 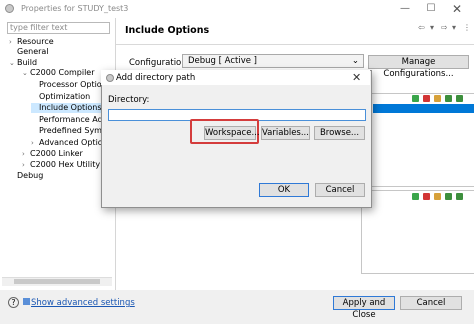 I want to click on sidebar-item: Debug, so click(x=26, y=176).